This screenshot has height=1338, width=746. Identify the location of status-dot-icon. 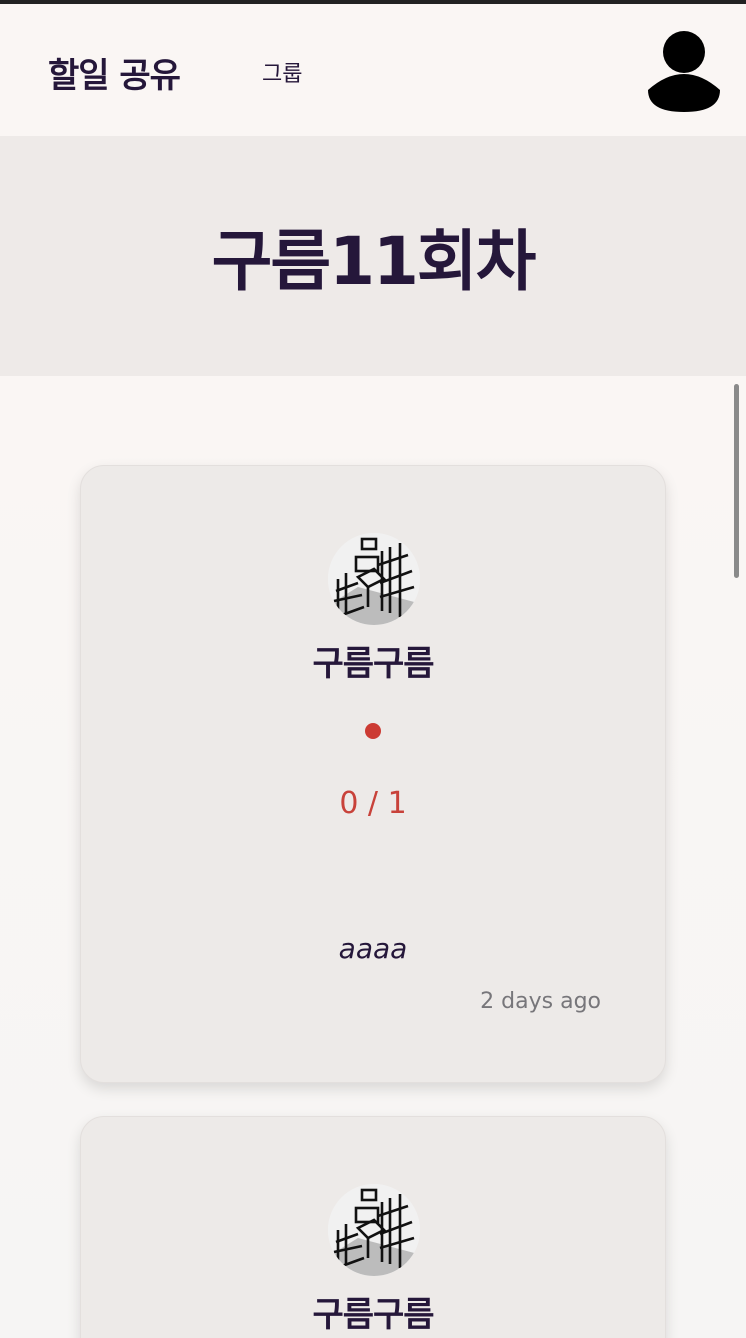
(373, 731).